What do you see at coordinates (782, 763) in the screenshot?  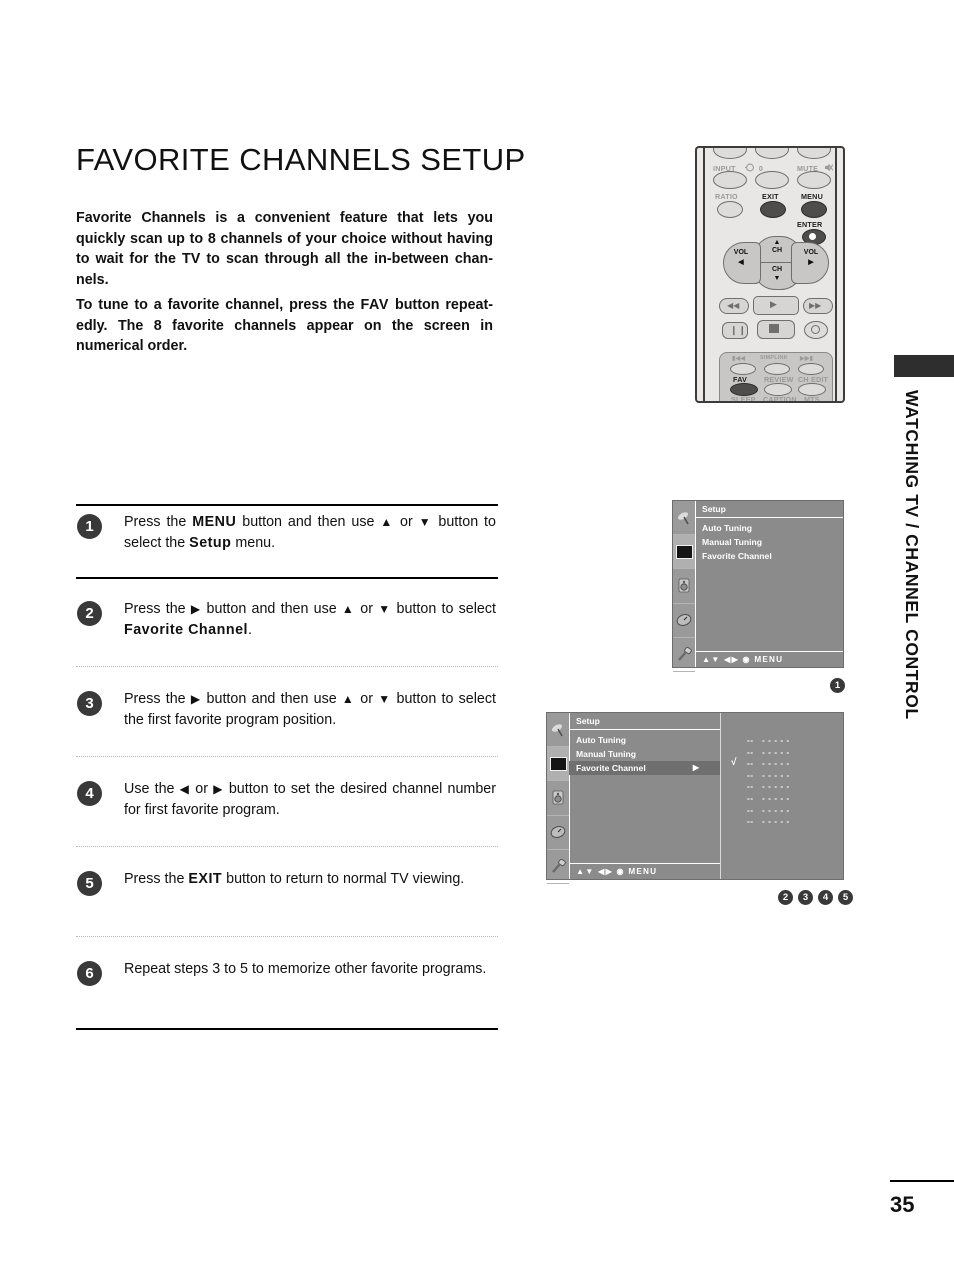 I see `favorite-channel-row: √ -- - - - - -` at bounding box center [782, 763].